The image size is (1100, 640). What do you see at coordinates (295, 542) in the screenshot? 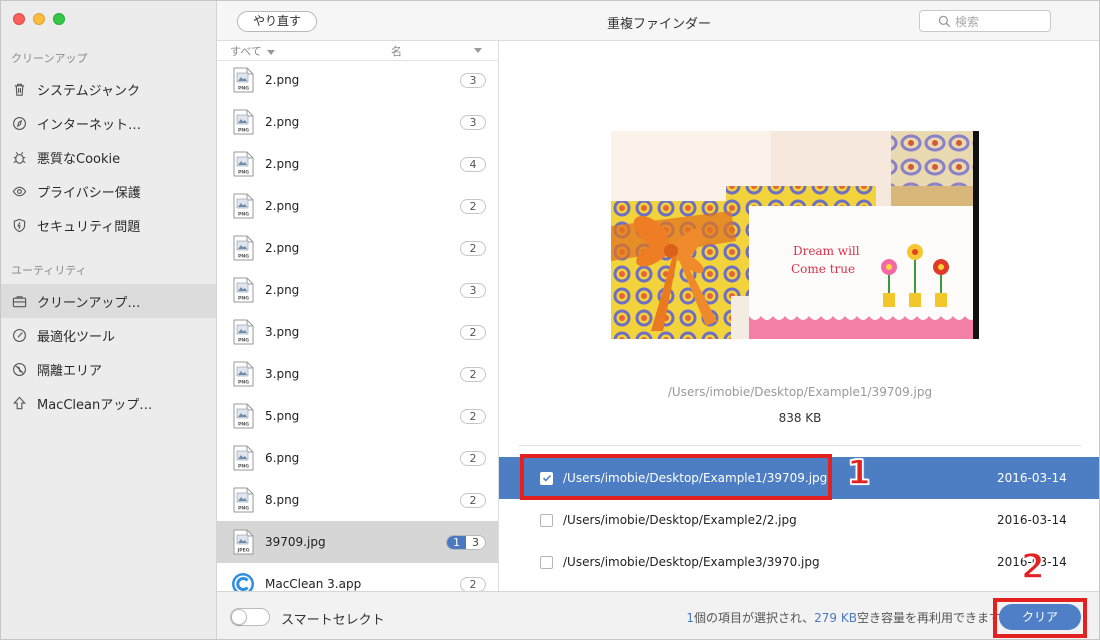
I see `file-name: 39709.jpg` at bounding box center [295, 542].